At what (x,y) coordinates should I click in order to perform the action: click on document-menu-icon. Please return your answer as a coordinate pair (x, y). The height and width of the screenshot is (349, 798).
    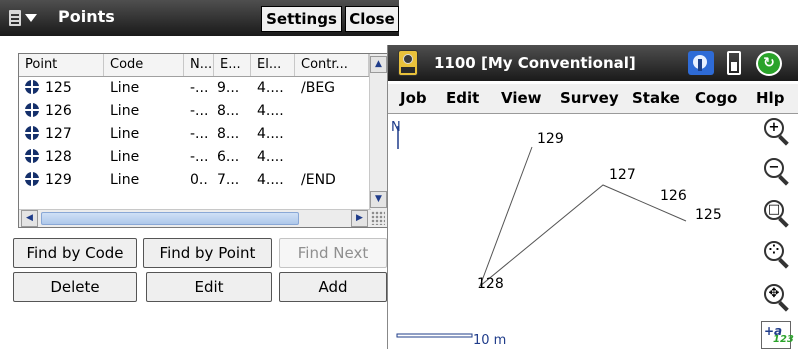
    Looking at the image, I should click on (28, 18).